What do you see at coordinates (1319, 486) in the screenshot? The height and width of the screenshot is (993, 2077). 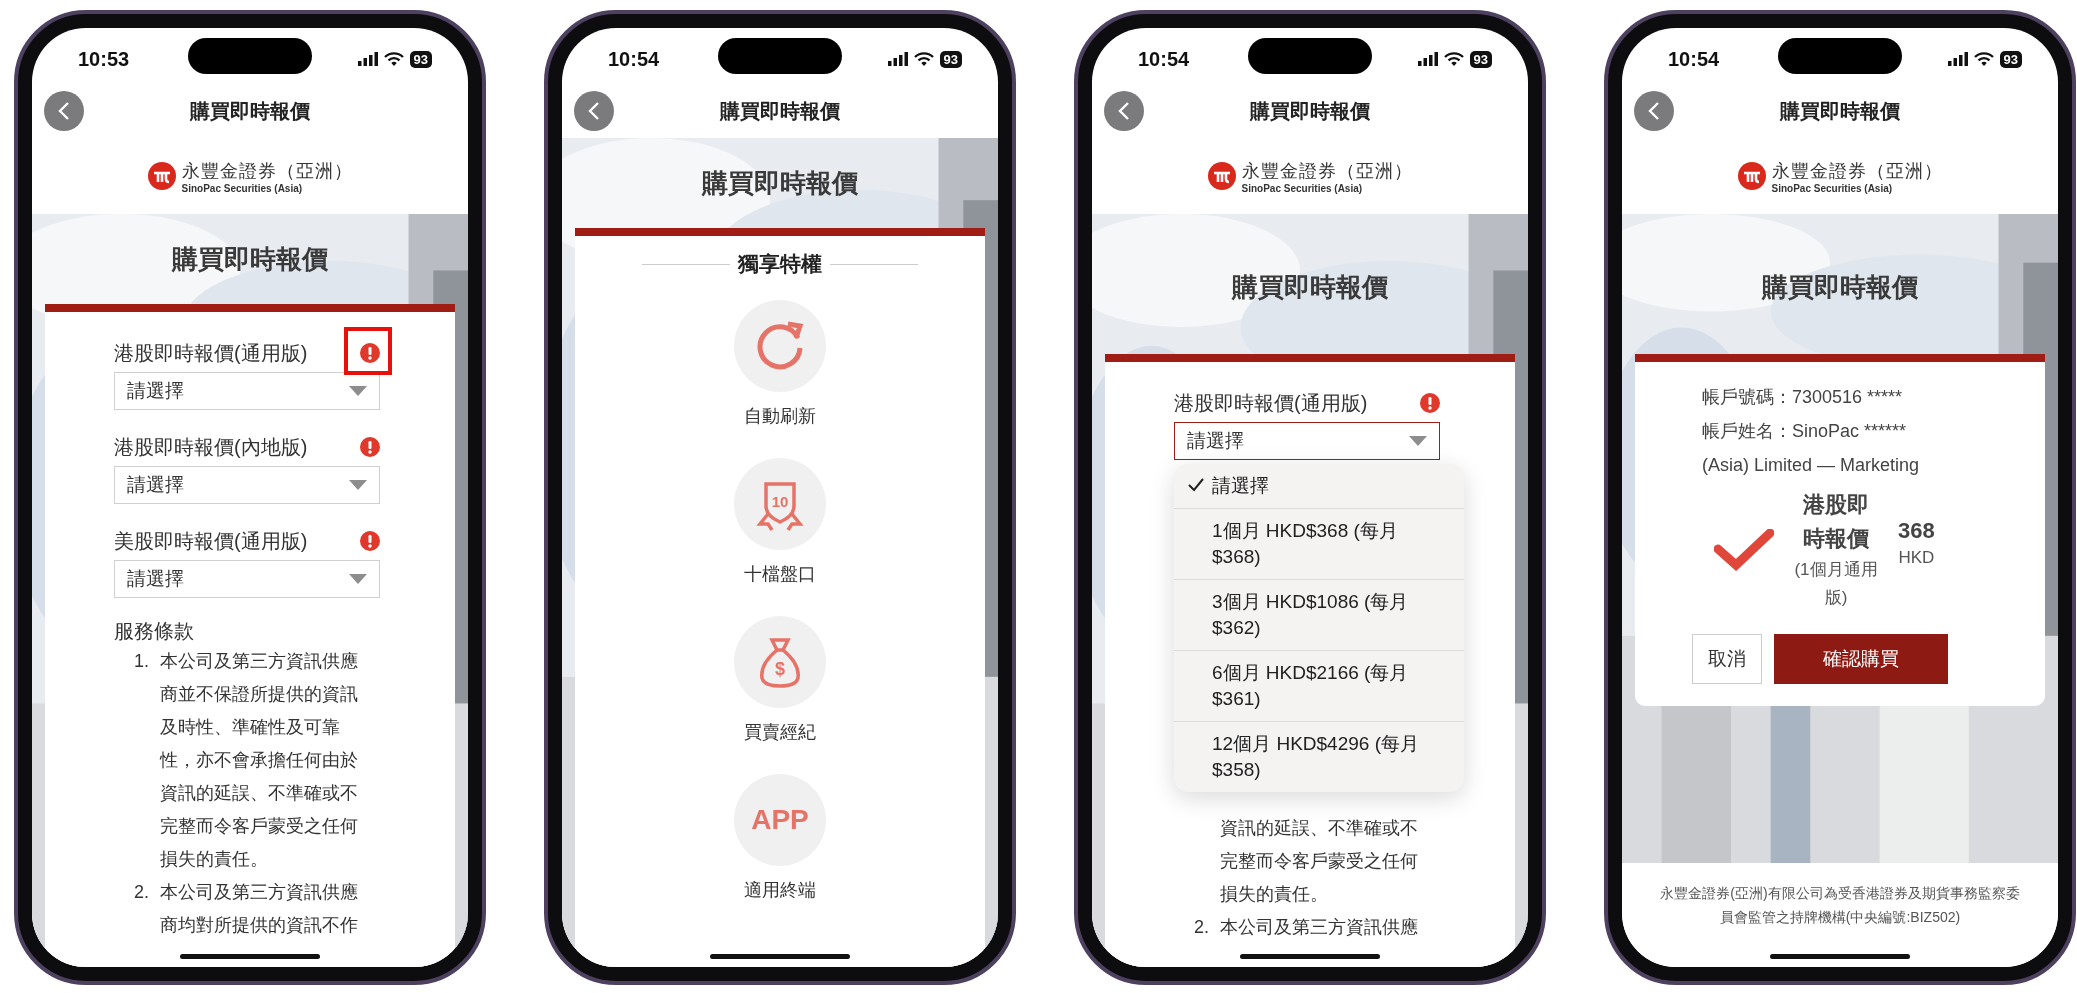 I see `dropdown-option: 請選擇` at bounding box center [1319, 486].